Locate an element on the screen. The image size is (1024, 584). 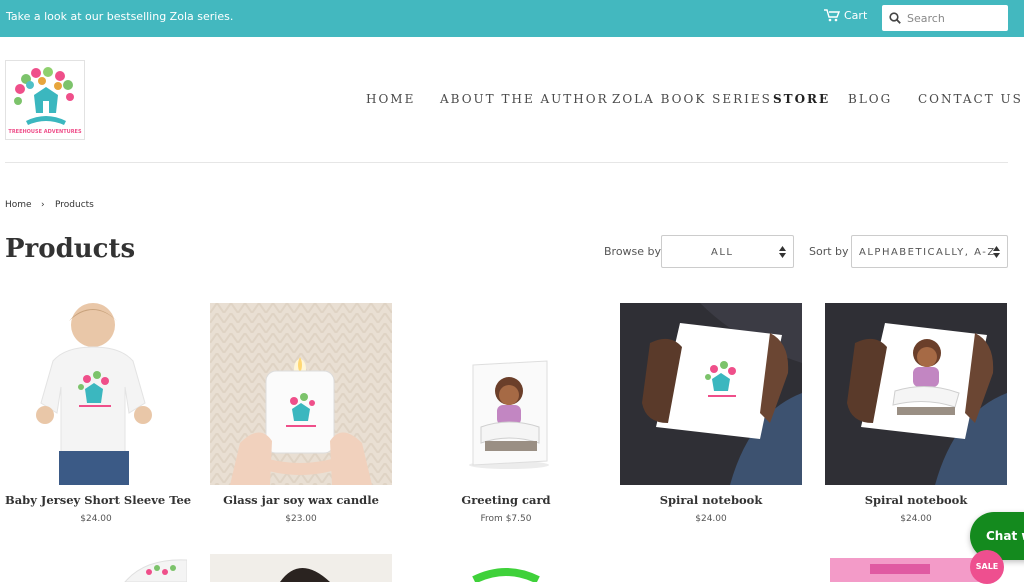
chat-label: Chat w is located at coordinates (1005, 536).